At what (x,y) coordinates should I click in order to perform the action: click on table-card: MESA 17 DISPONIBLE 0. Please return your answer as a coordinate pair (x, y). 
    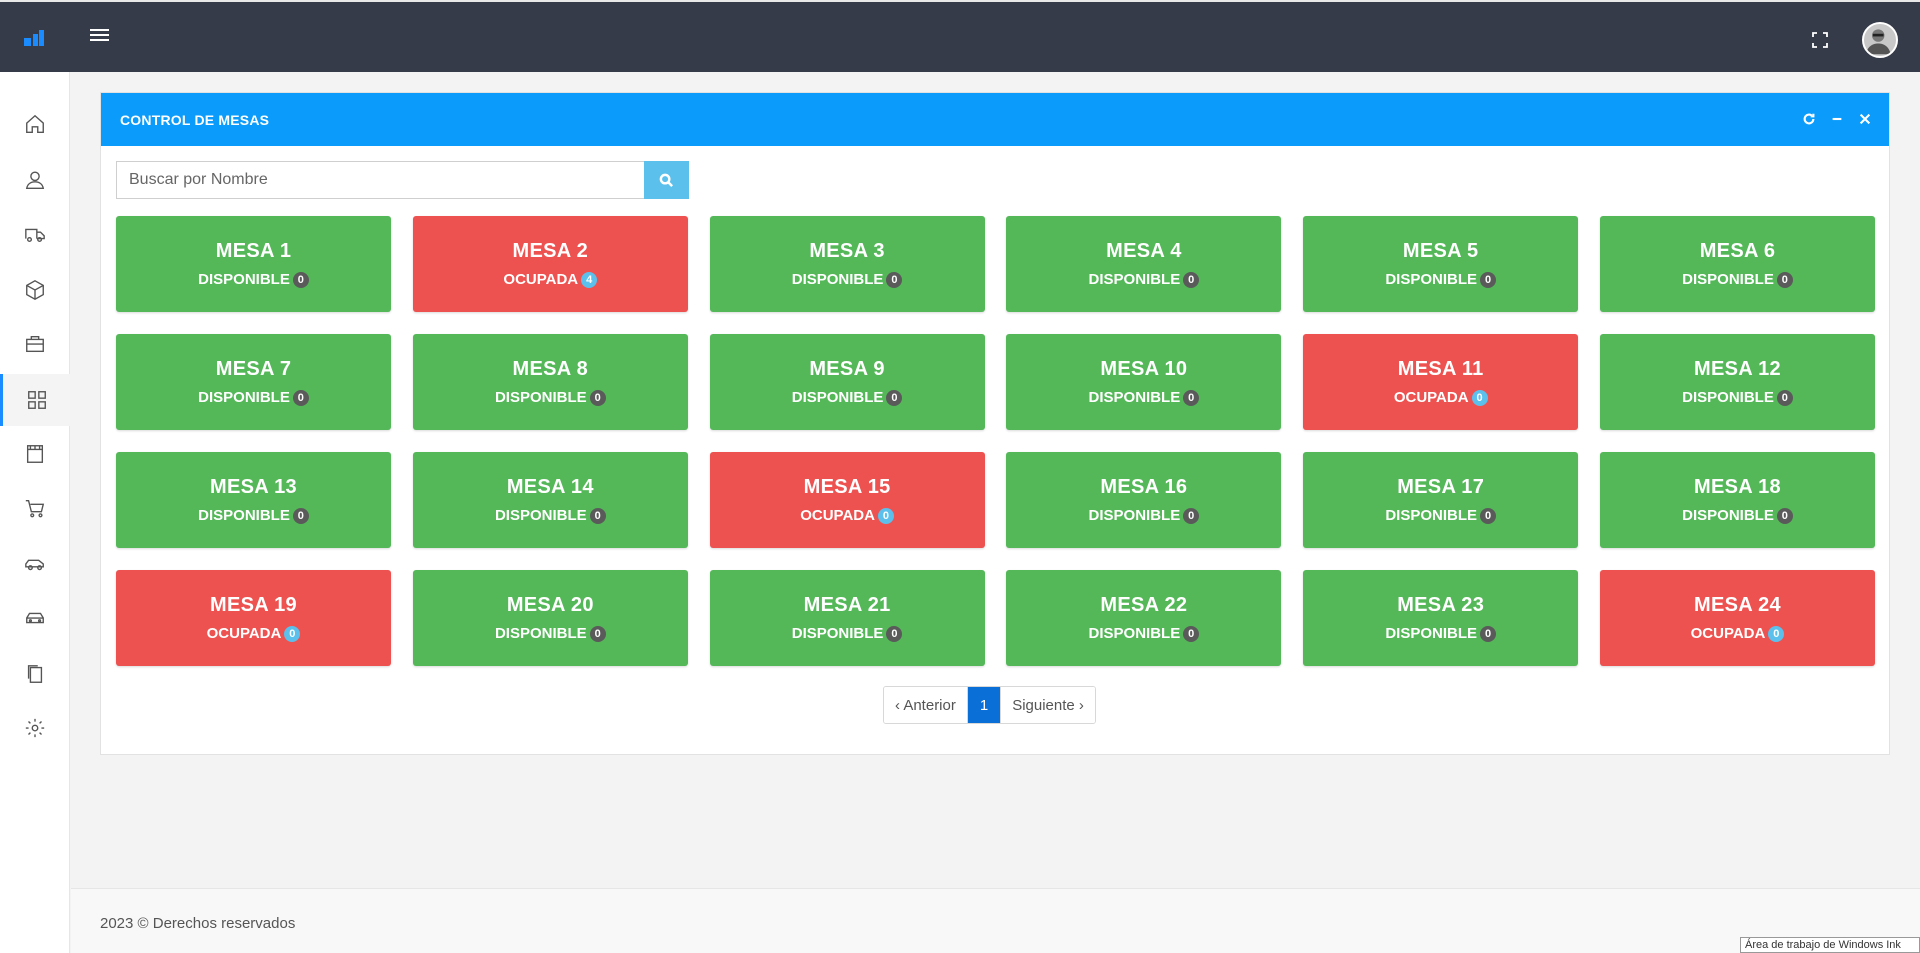
    Looking at the image, I should click on (1441, 500).